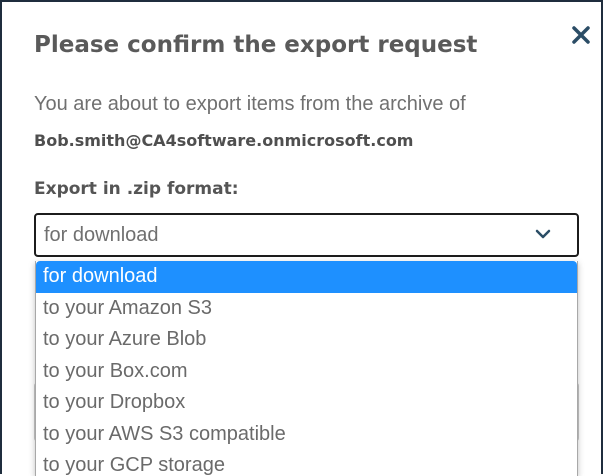 This screenshot has height=476, width=603. Describe the element at coordinates (306, 277) in the screenshot. I see `dropdown-option: for download` at that location.